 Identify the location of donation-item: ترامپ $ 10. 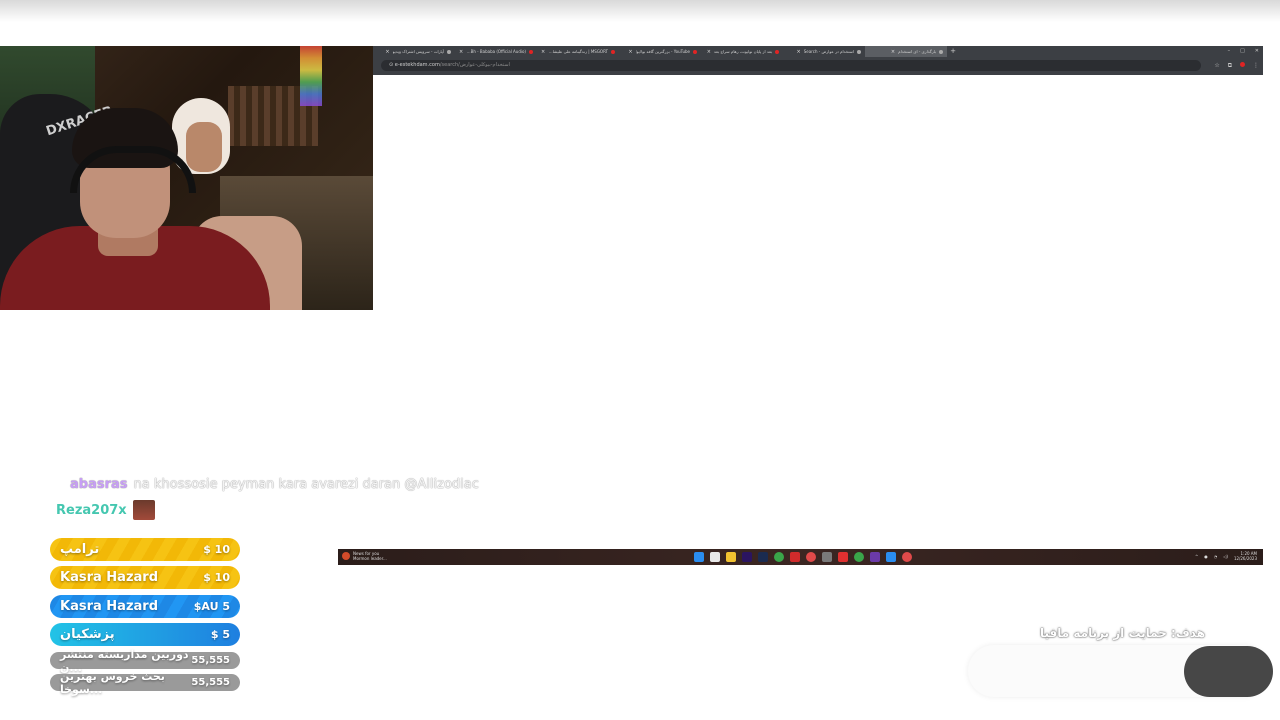
(145, 549).